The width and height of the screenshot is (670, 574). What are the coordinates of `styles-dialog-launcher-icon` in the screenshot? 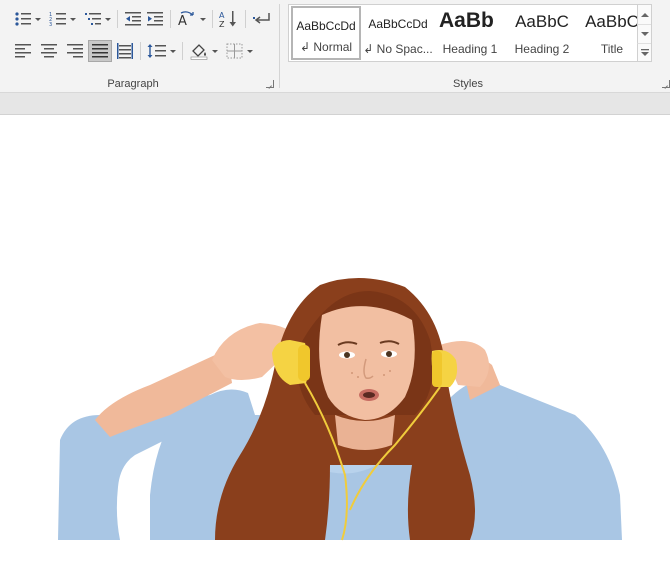 It's located at (666, 84).